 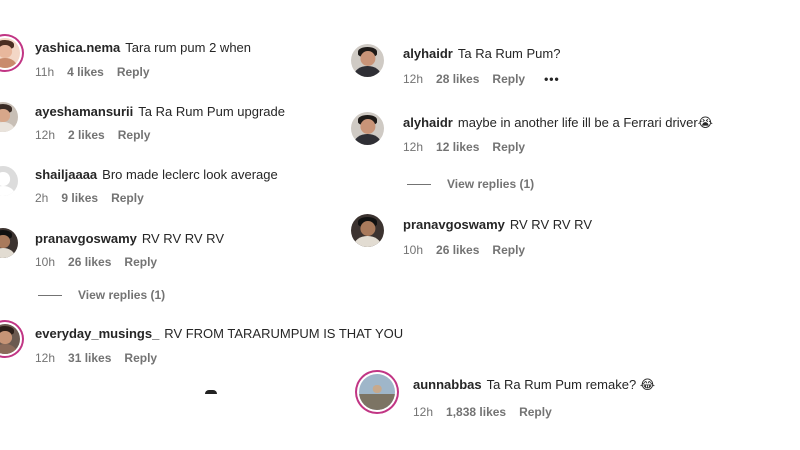 I want to click on likes-count: 12 likes, so click(x=457, y=147).